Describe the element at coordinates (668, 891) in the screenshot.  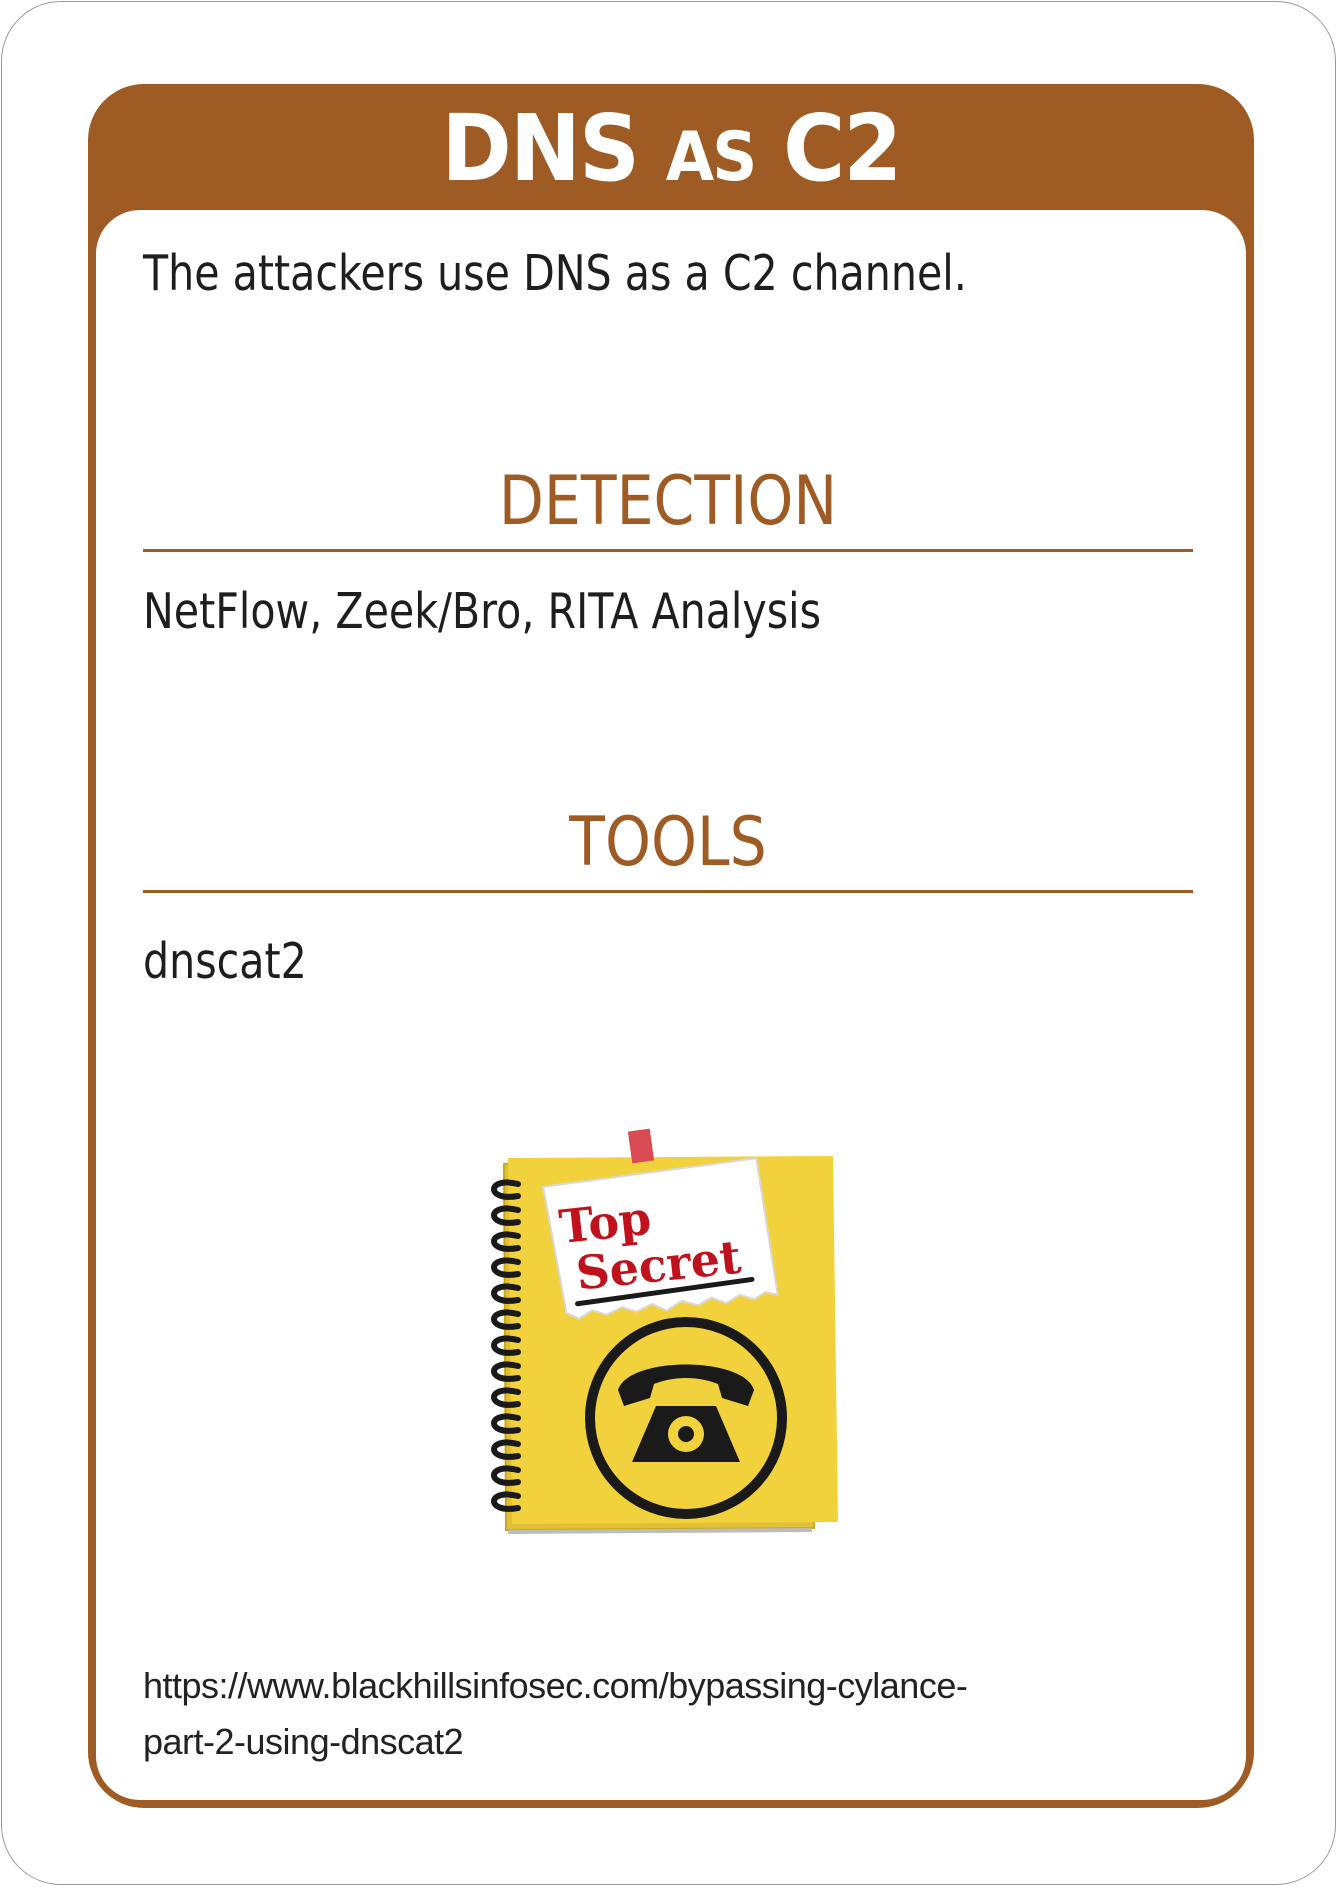
I see `tools-divider` at that location.